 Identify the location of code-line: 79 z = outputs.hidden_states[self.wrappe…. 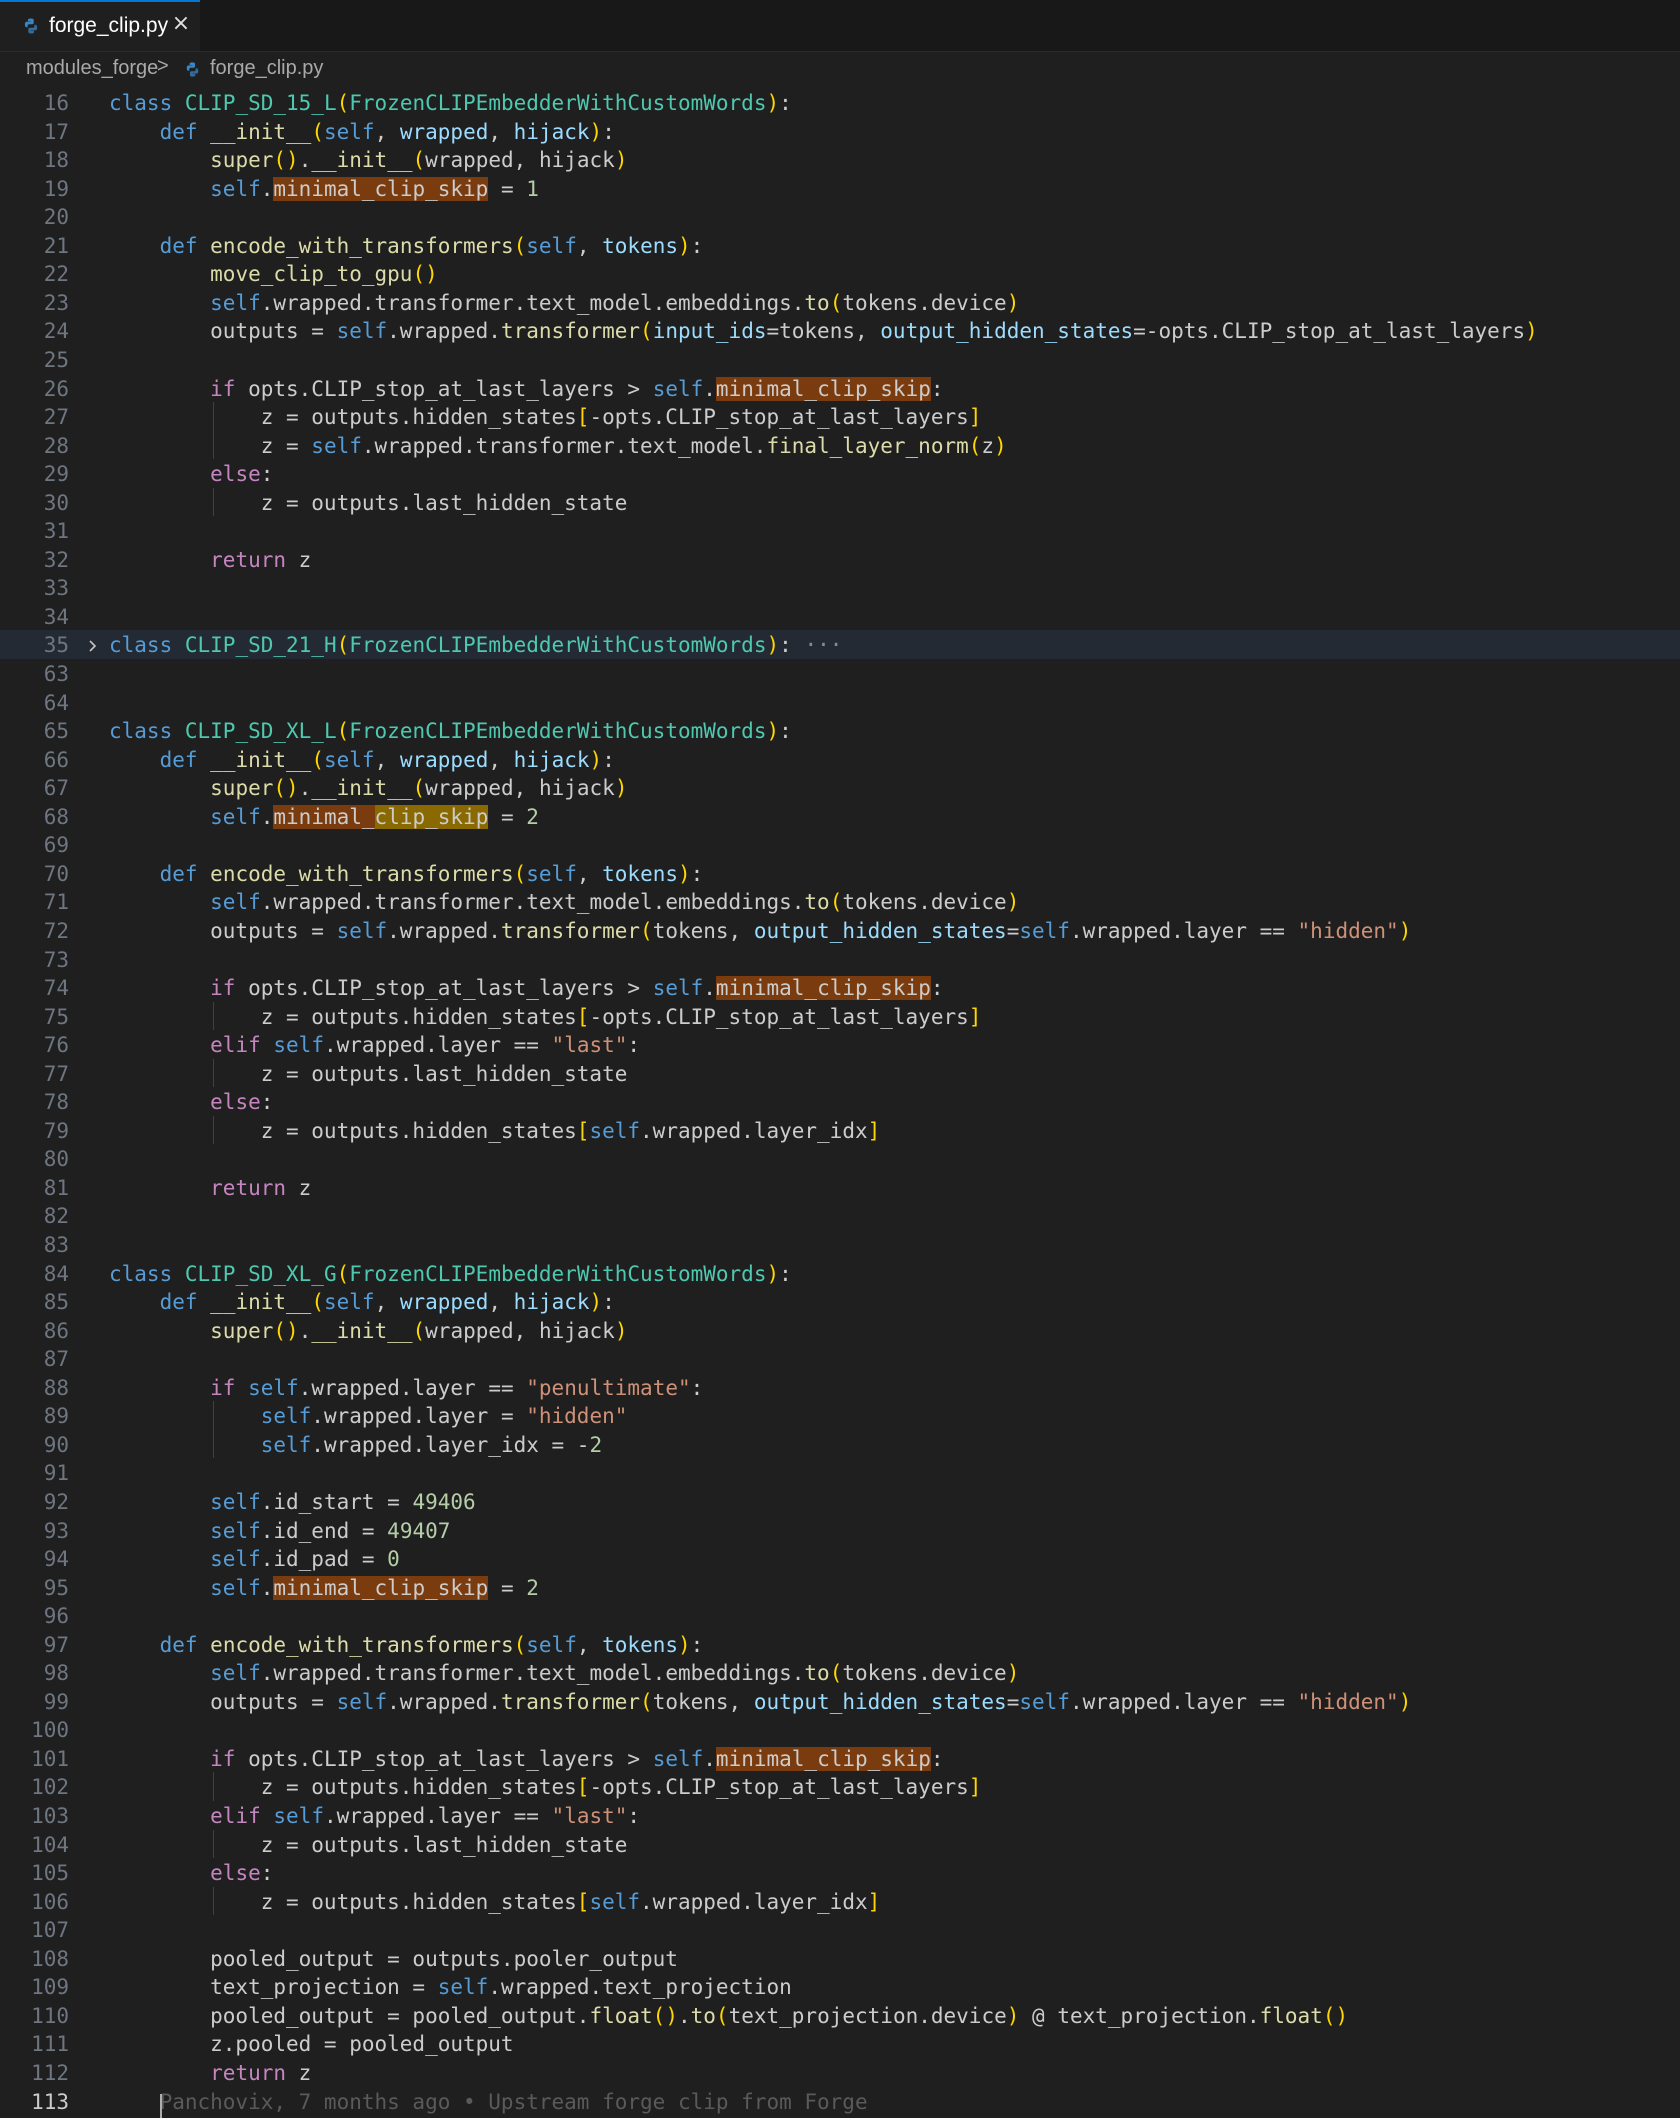
(840, 1130).